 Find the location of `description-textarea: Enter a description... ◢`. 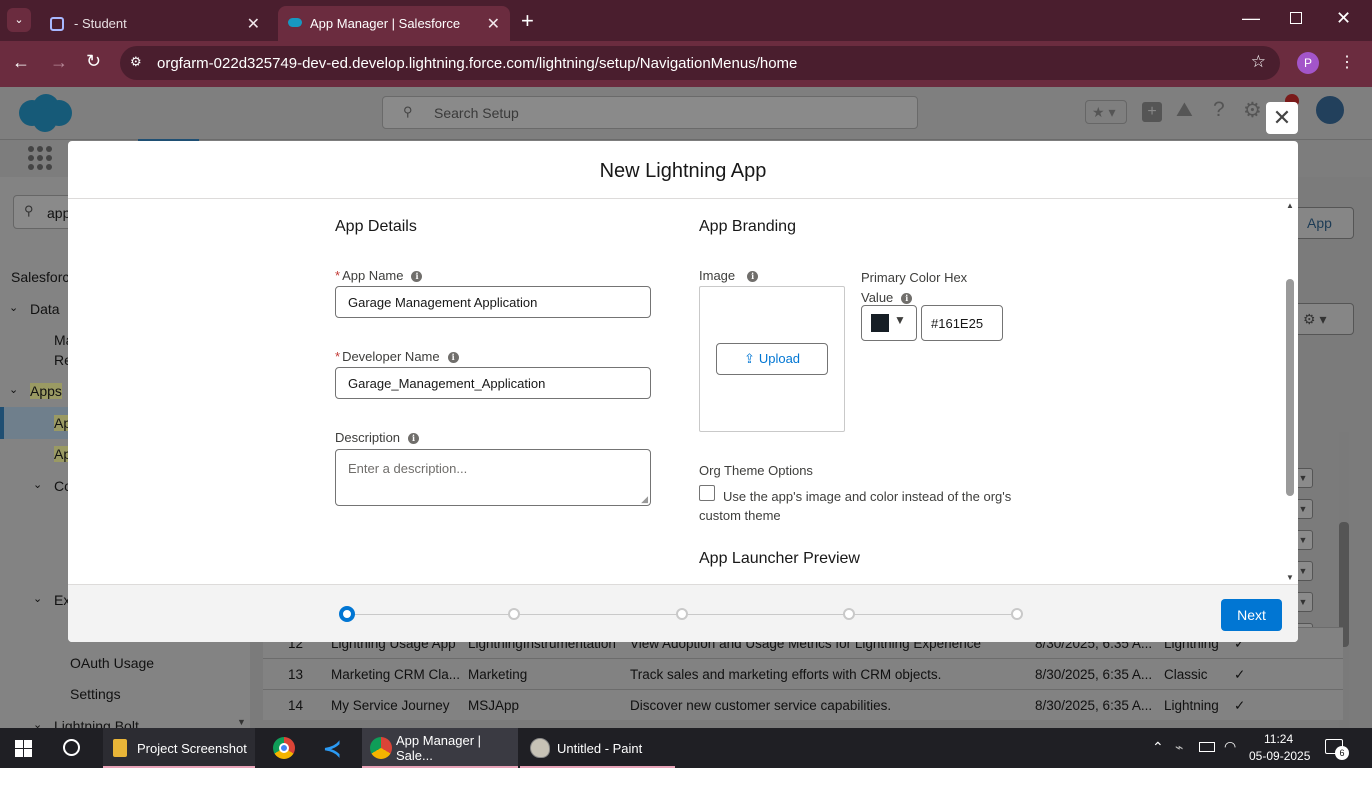

description-textarea: Enter a description... ◢ is located at coordinates (493, 477).